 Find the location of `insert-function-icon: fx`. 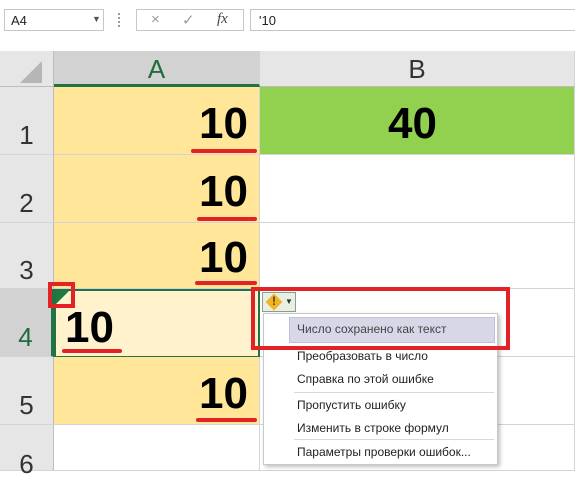

insert-function-icon: fx is located at coordinates (222, 19).